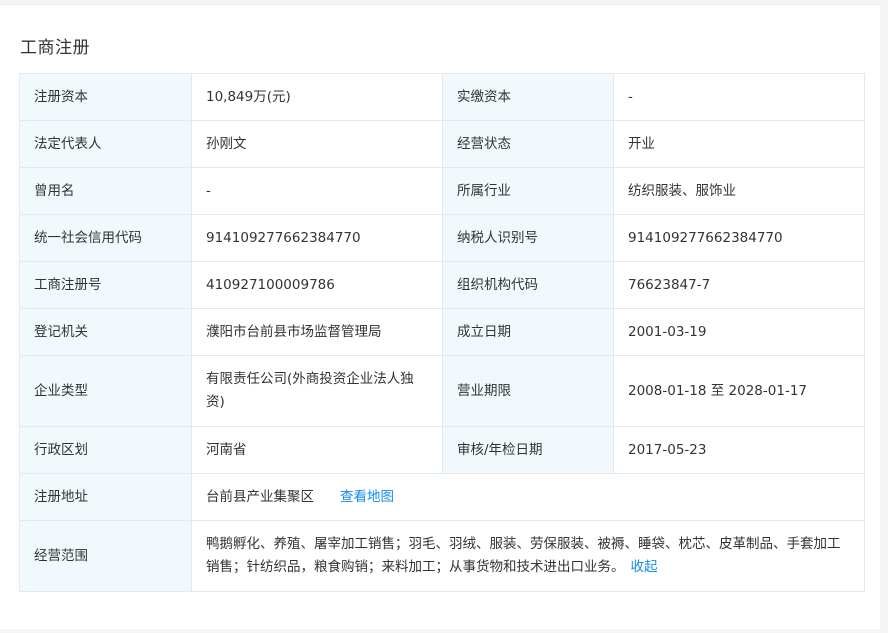 Image resolution: width=888 pixels, height=633 pixels. I want to click on field-label: 法定代表人, so click(105, 144).